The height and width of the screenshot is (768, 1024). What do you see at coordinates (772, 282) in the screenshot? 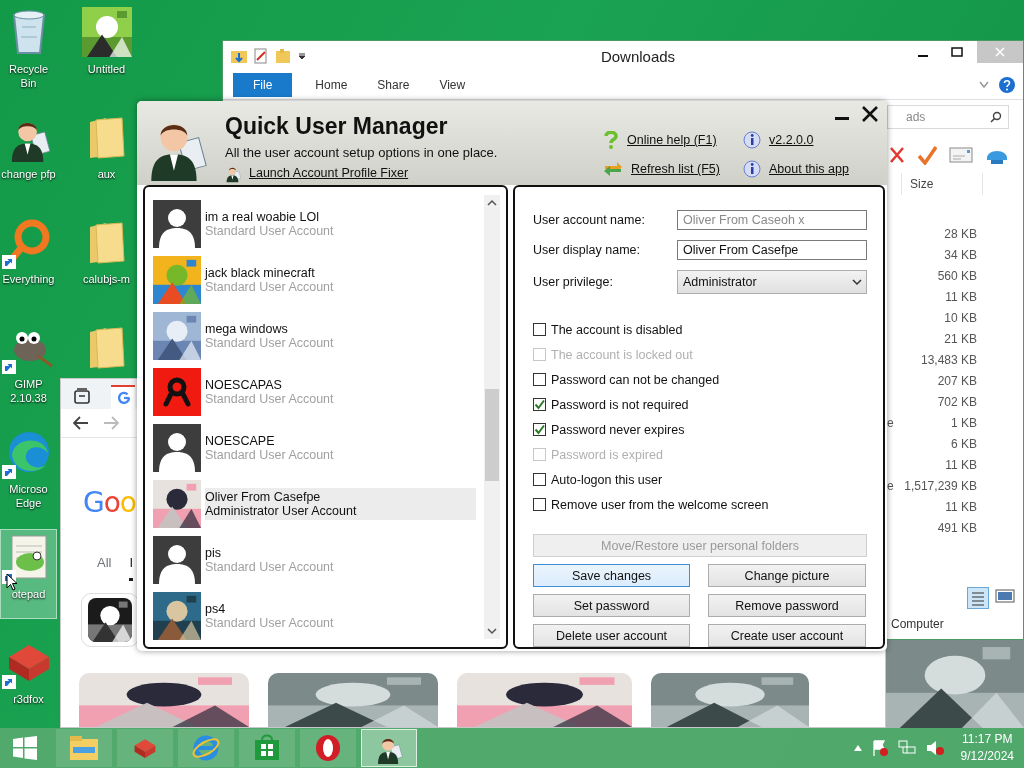
I see `privilege-dropdown: Administrator` at bounding box center [772, 282].